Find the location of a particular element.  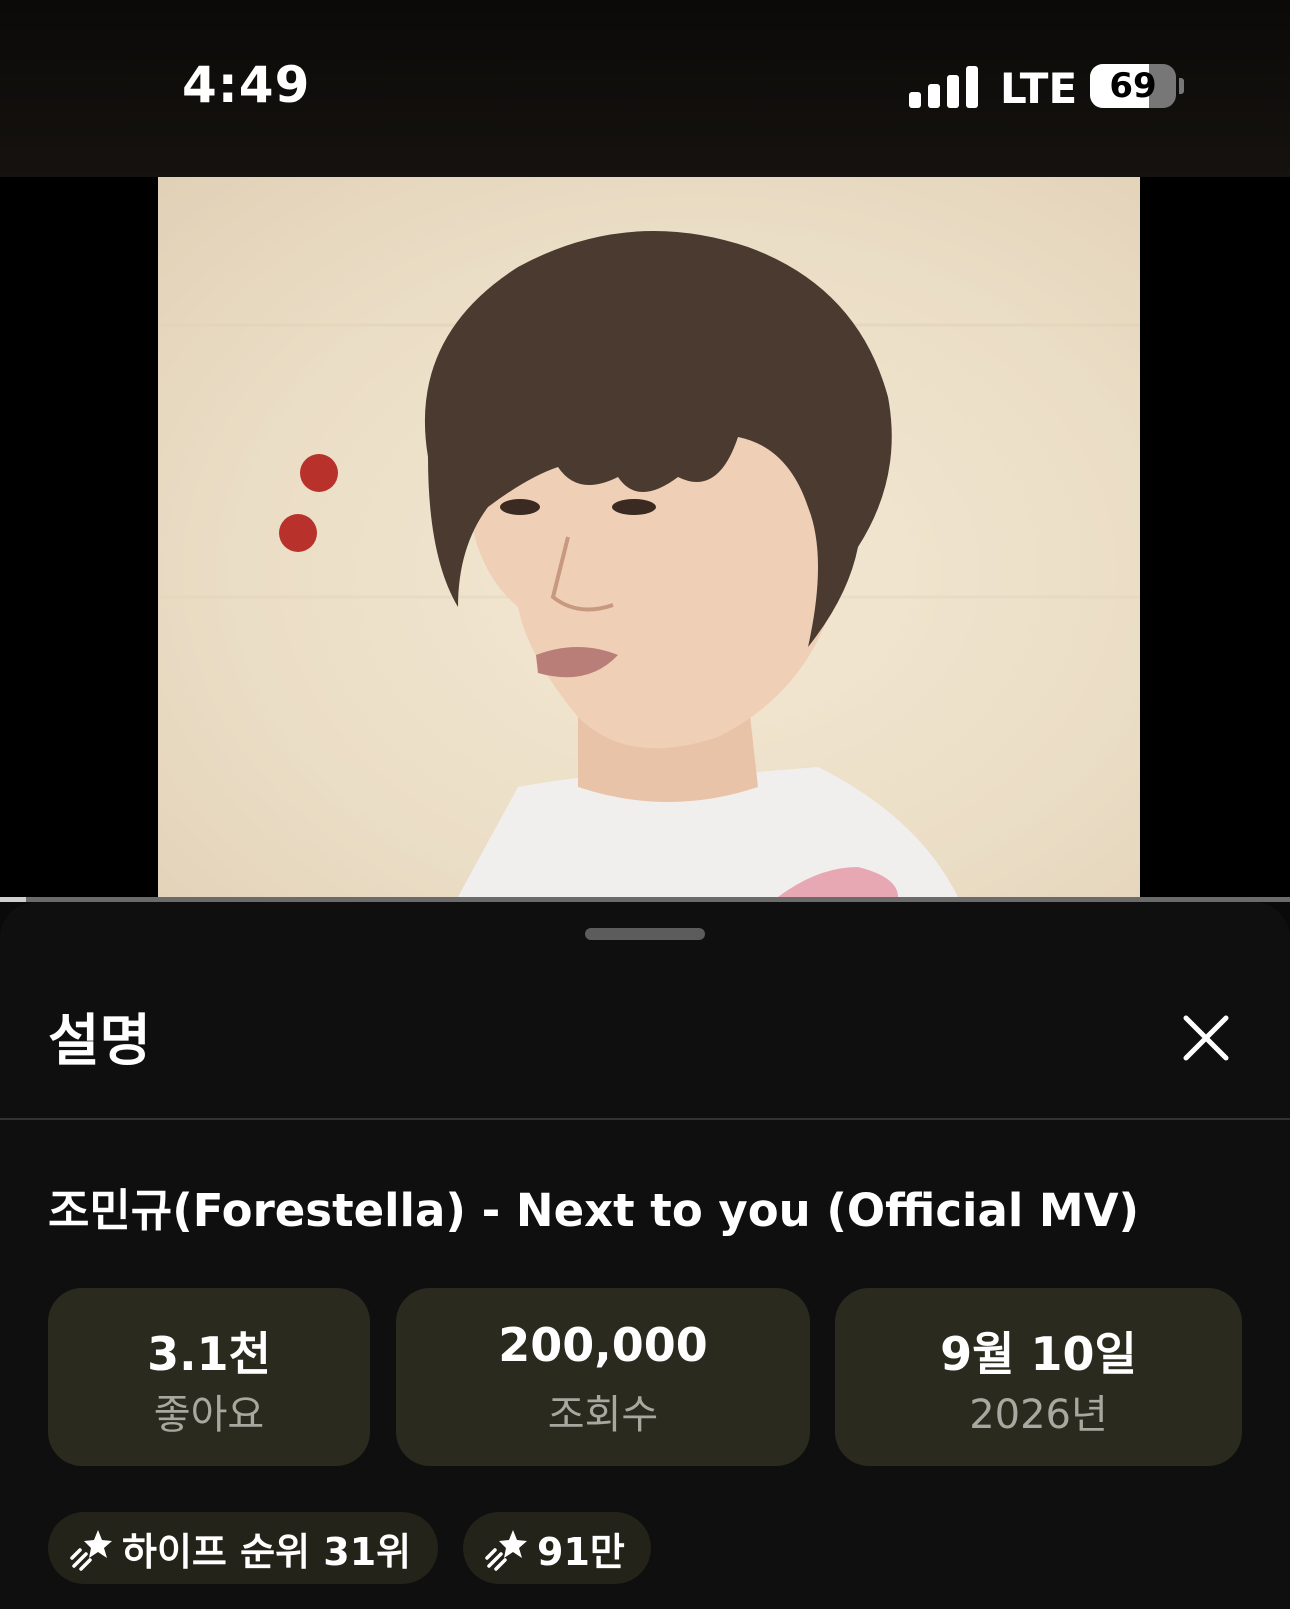

likes-count: 3.1천 is located at coordinates (209, 1354).